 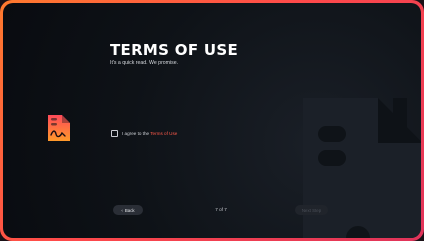 I want to click on agree-label: I agree to the Terms of Use, so click(x=149, y=133).